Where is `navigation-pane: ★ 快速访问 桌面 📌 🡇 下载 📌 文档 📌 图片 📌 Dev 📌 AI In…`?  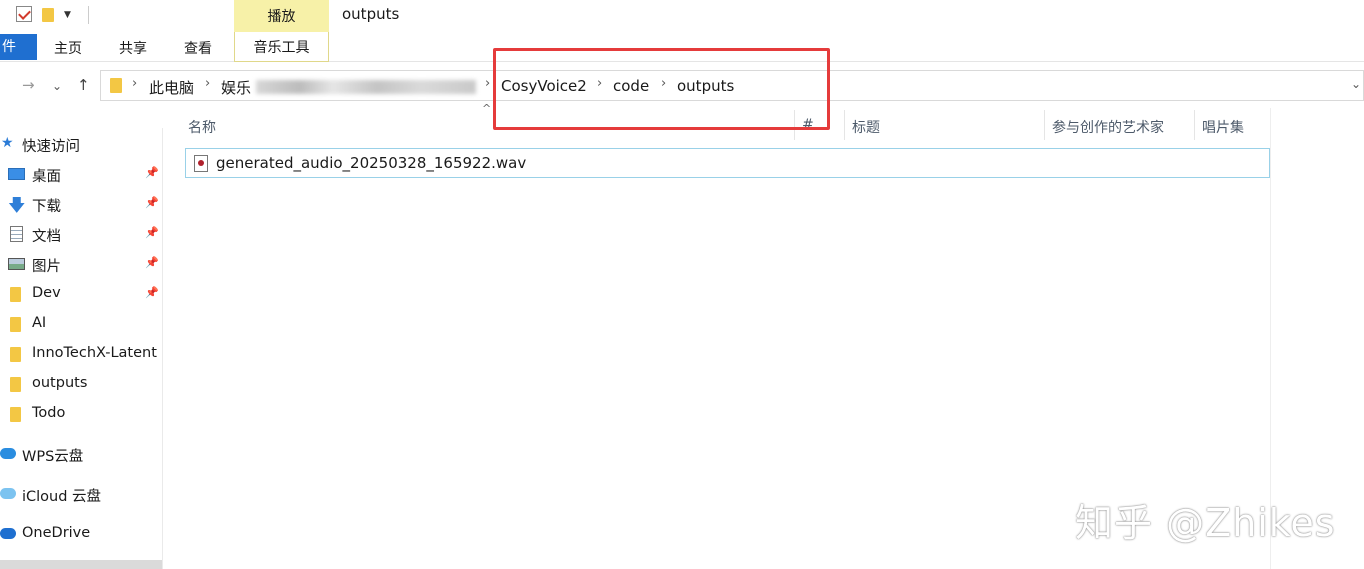
navigation-pane: ★ 快速访问 桌面 📌 🡇 下载 📌 文档 📌 图片 📌 Dev 📌 AI In… is located at coordinates (81, 348).